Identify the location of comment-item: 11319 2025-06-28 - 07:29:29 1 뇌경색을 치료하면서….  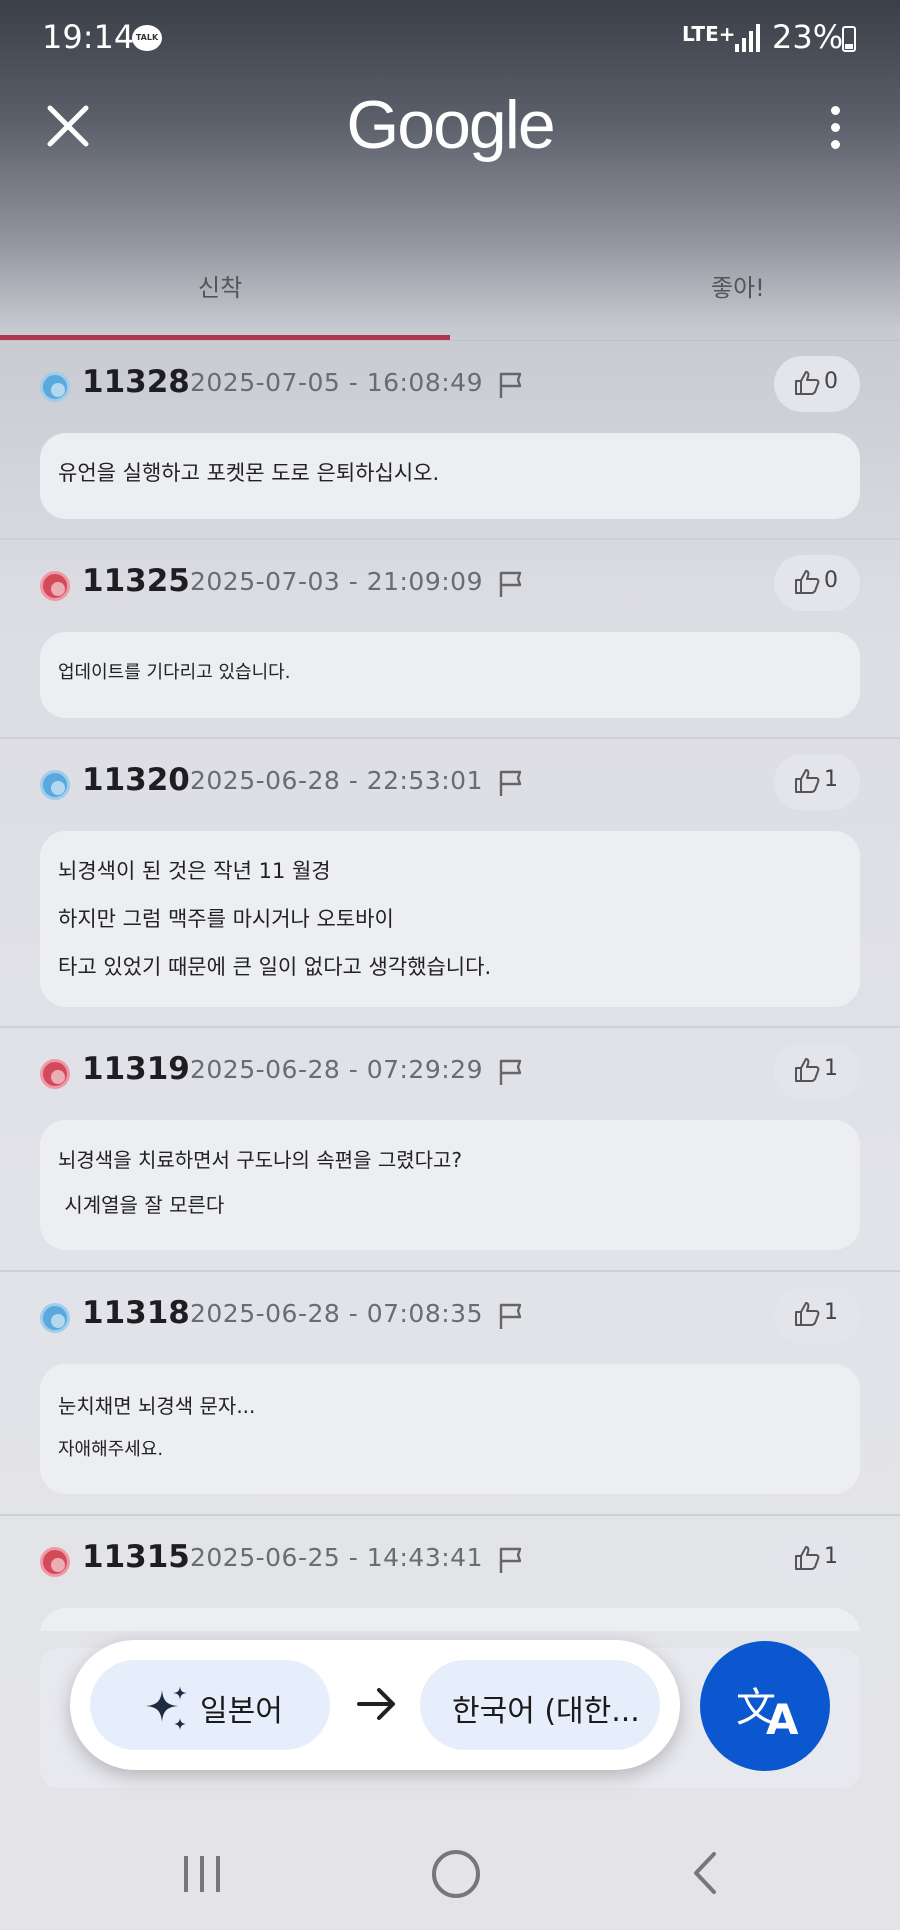
(450, 1150).